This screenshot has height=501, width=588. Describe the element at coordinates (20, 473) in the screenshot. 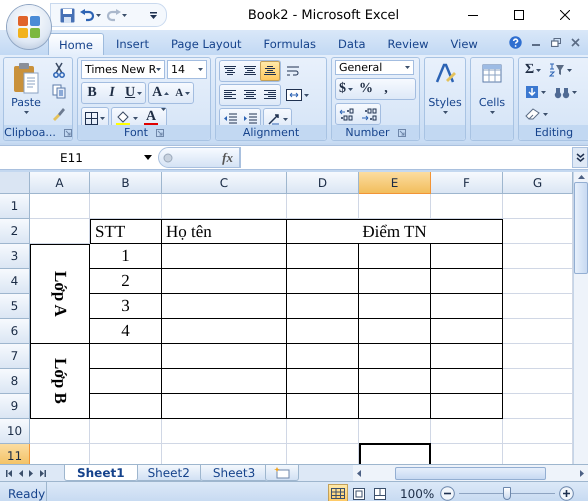

I see `previous-sheet-icon` at that location.